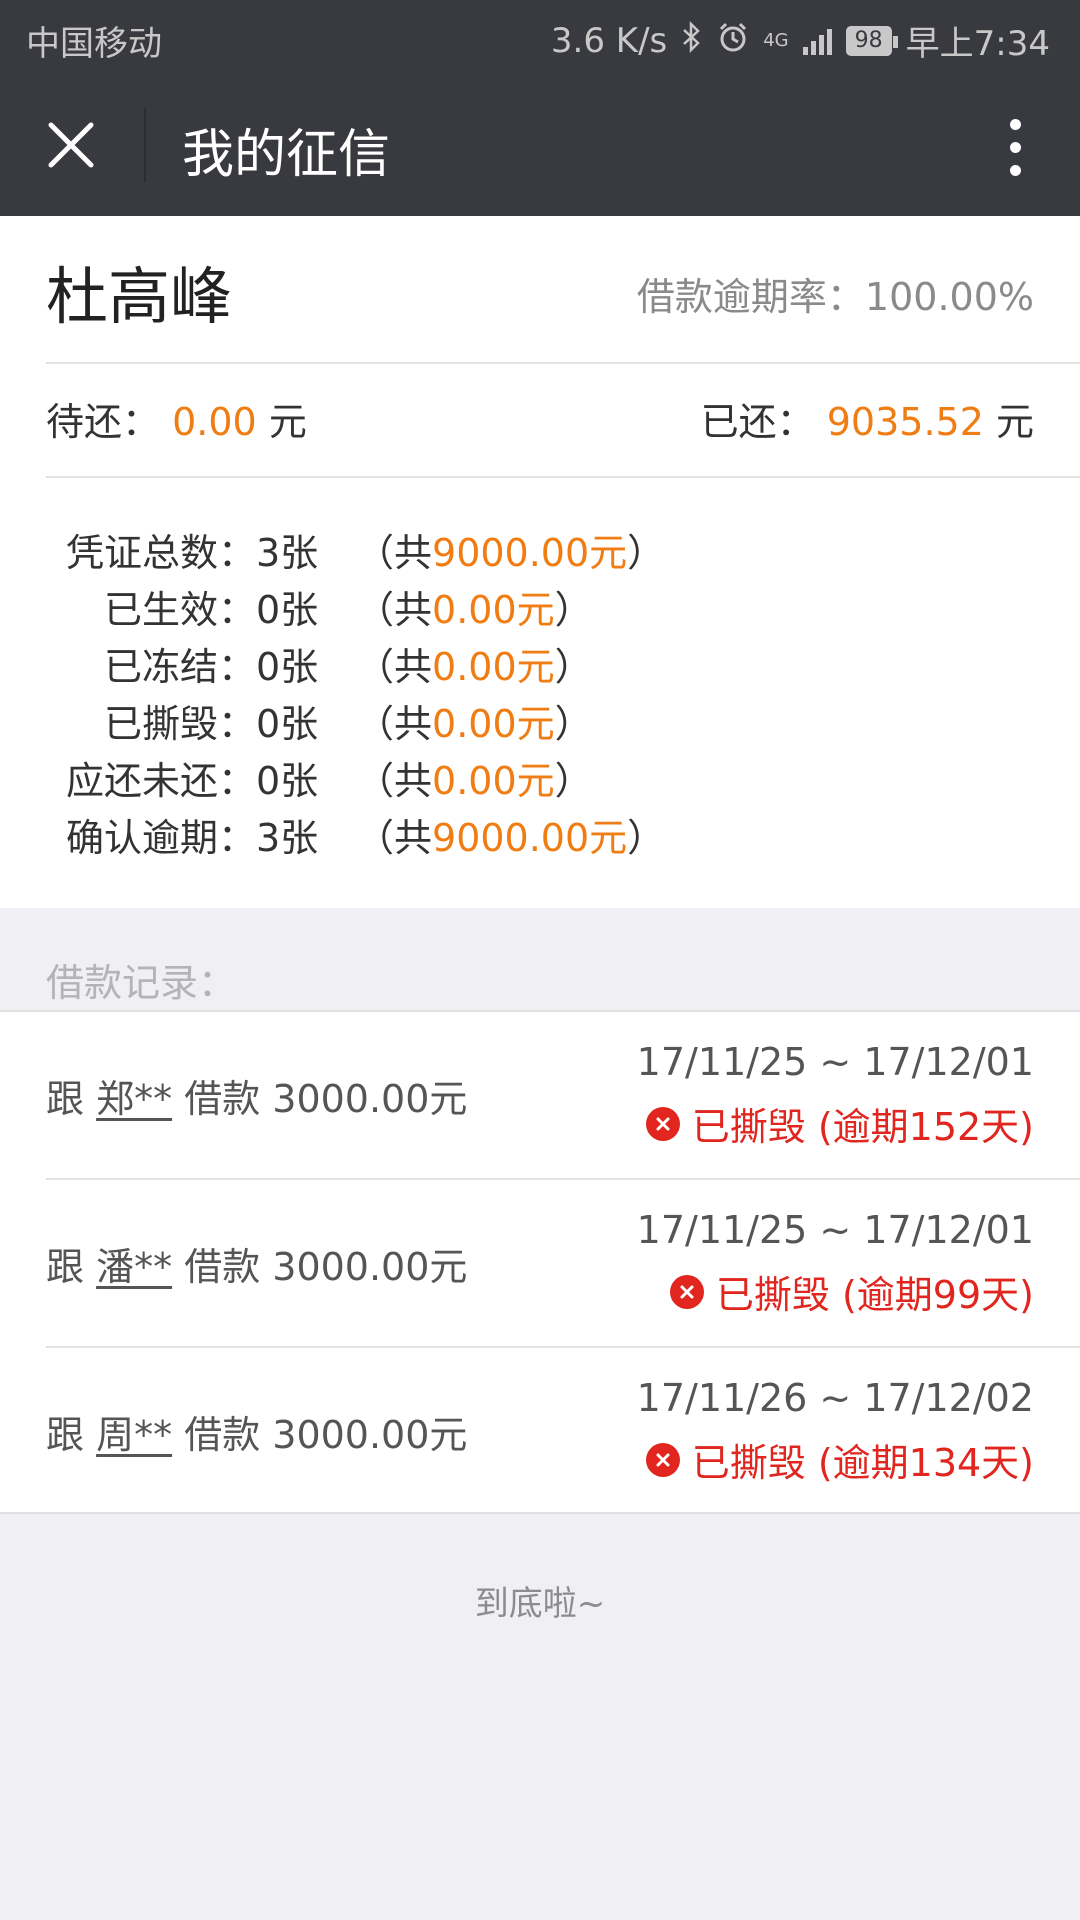 This screenshot has height=1920, width=1080. What do you see at coordinates (750, 297) in the screenshot?
I see `overdue-rate-label: 借款逾期率：` at bounding box center [750, 297].